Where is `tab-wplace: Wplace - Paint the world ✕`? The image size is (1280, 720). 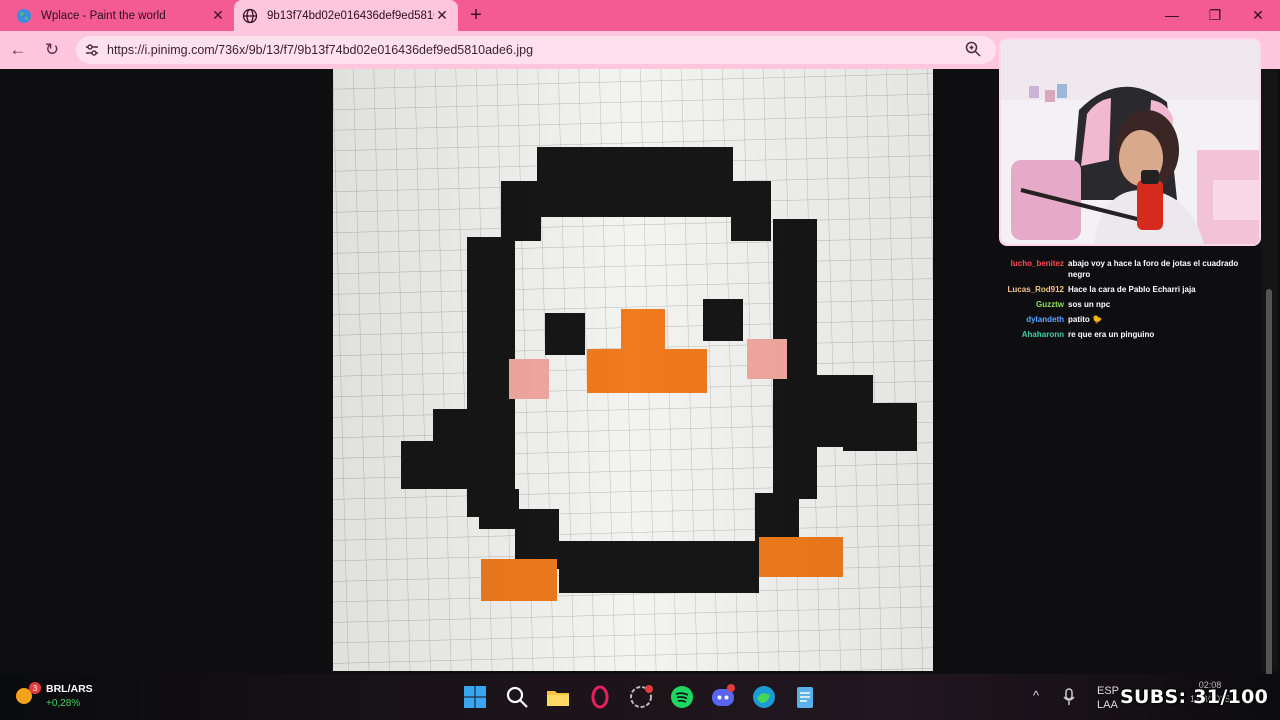 tab-wplace: Wplace - Paint the world ✕ is located at coordinates (121, 15).